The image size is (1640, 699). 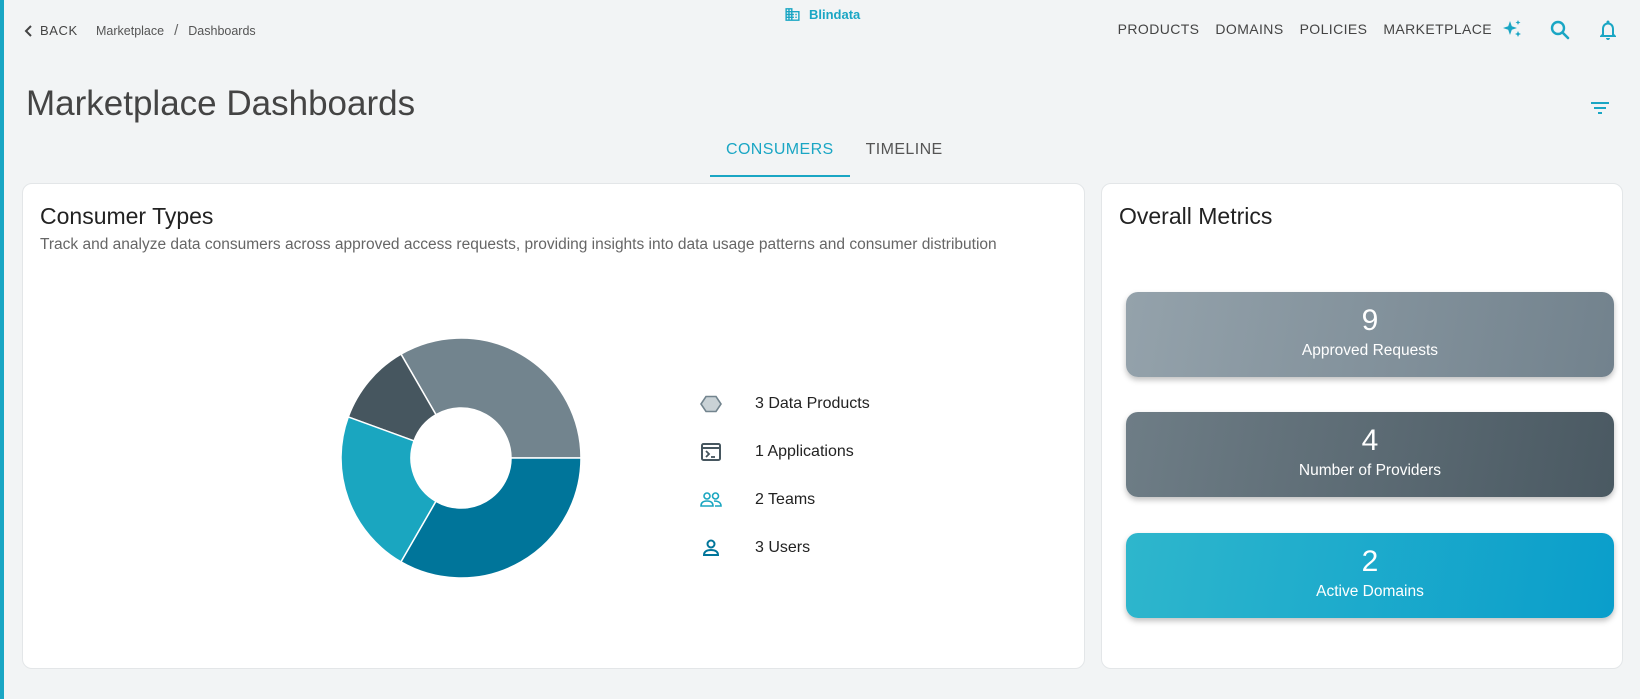 I want to click on overall-metrics-title: Overall Metrics, so click(x=1196, y=216).